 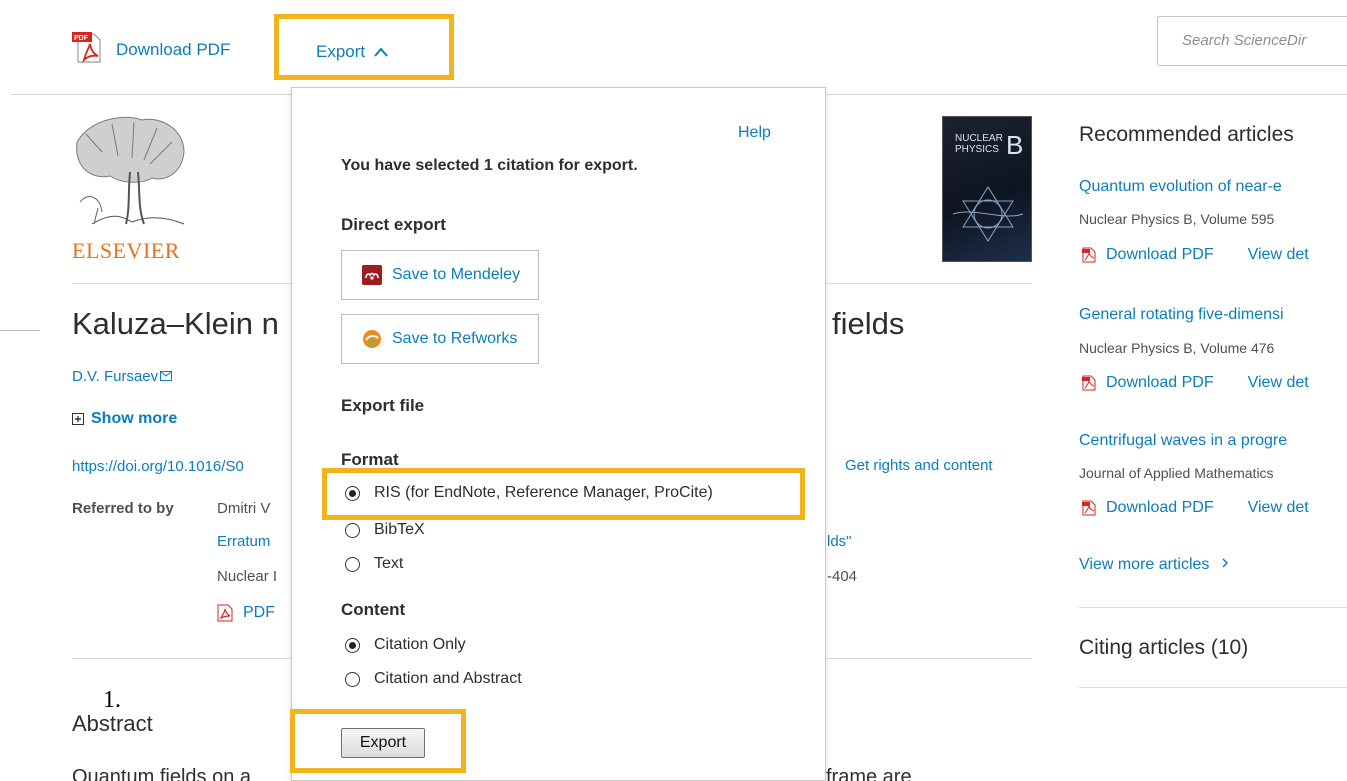 What do you see at coordinates (112, 700) in the screenshot?
I see `annotation-number: 1.` at bounding box center [112, 700].